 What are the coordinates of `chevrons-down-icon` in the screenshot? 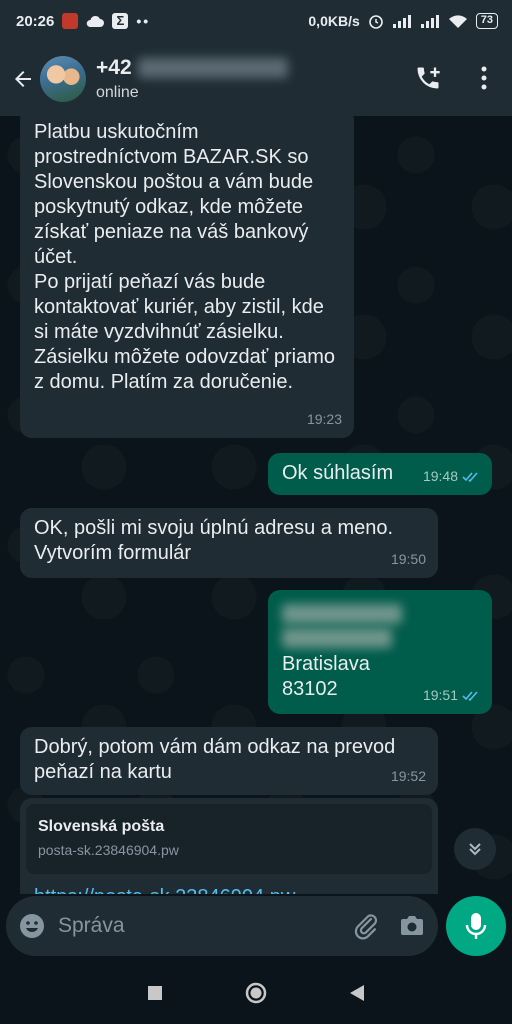 It's located at (475, 849).